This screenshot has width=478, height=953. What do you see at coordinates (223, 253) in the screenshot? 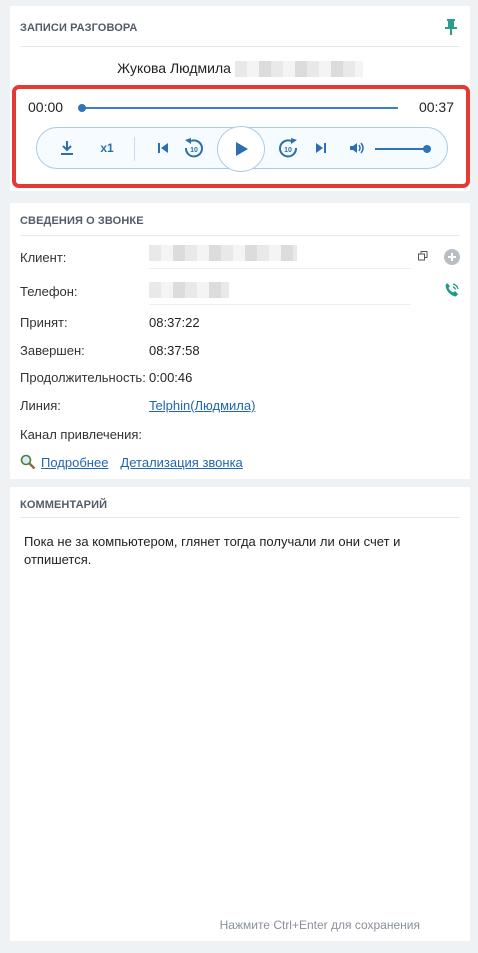
I see `redacted-client-name` at bounding box center [223, 253].